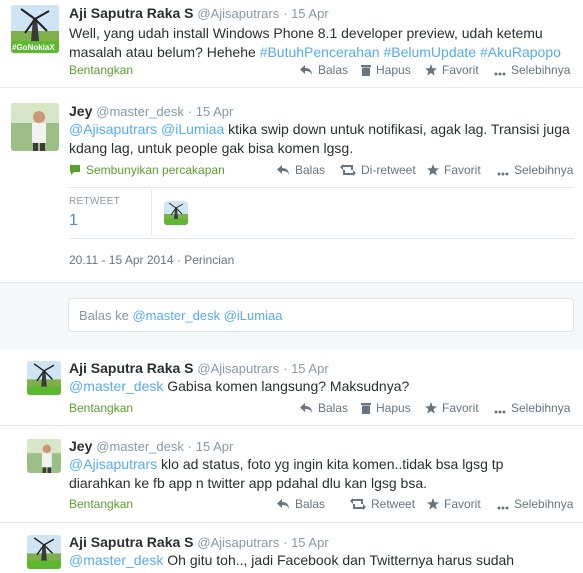 The image size is (583, 573). What do you see at coordinates (147, 170) in the screenshot?
I see `hide-conversation-link: Sembunyikan percakapan` at bounding box center [147, 170].